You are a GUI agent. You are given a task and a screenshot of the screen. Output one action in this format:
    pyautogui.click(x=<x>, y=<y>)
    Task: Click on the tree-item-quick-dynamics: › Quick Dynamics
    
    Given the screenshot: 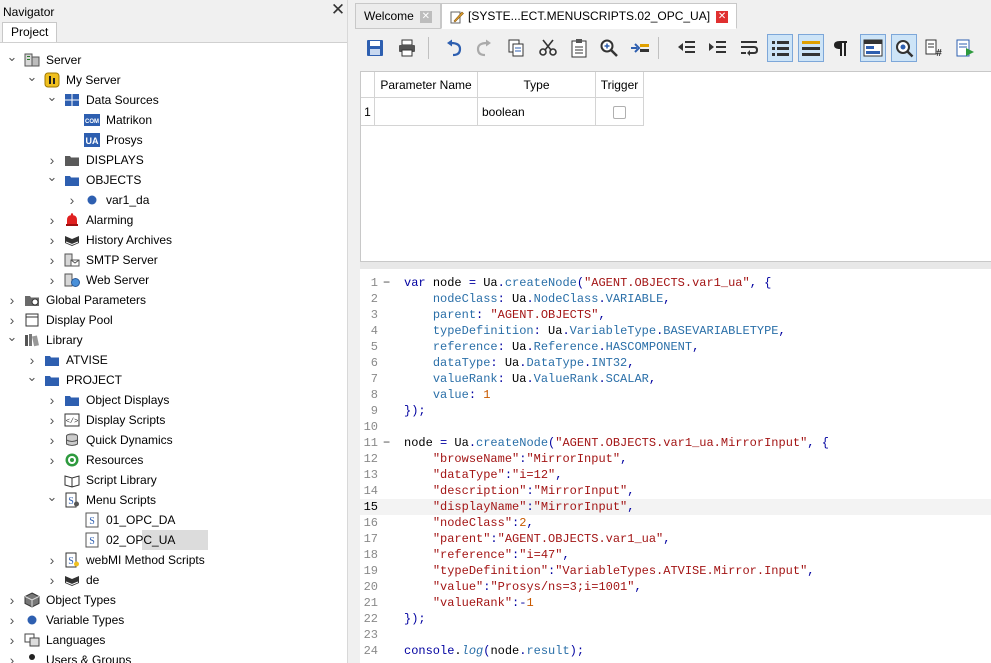 What is the action you would take?
    pyautogui.click(x=173, y=440)
    